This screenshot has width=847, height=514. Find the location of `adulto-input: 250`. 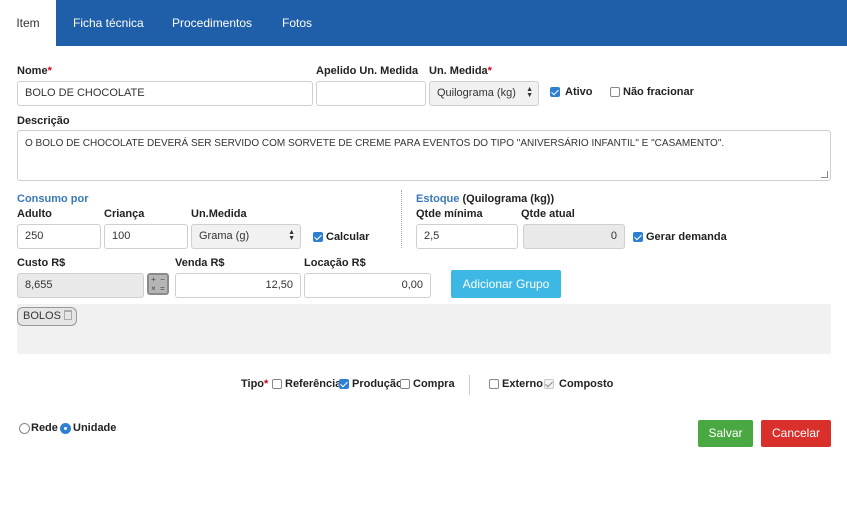

adulto-input: 250 is located at coordinates (59, 236).